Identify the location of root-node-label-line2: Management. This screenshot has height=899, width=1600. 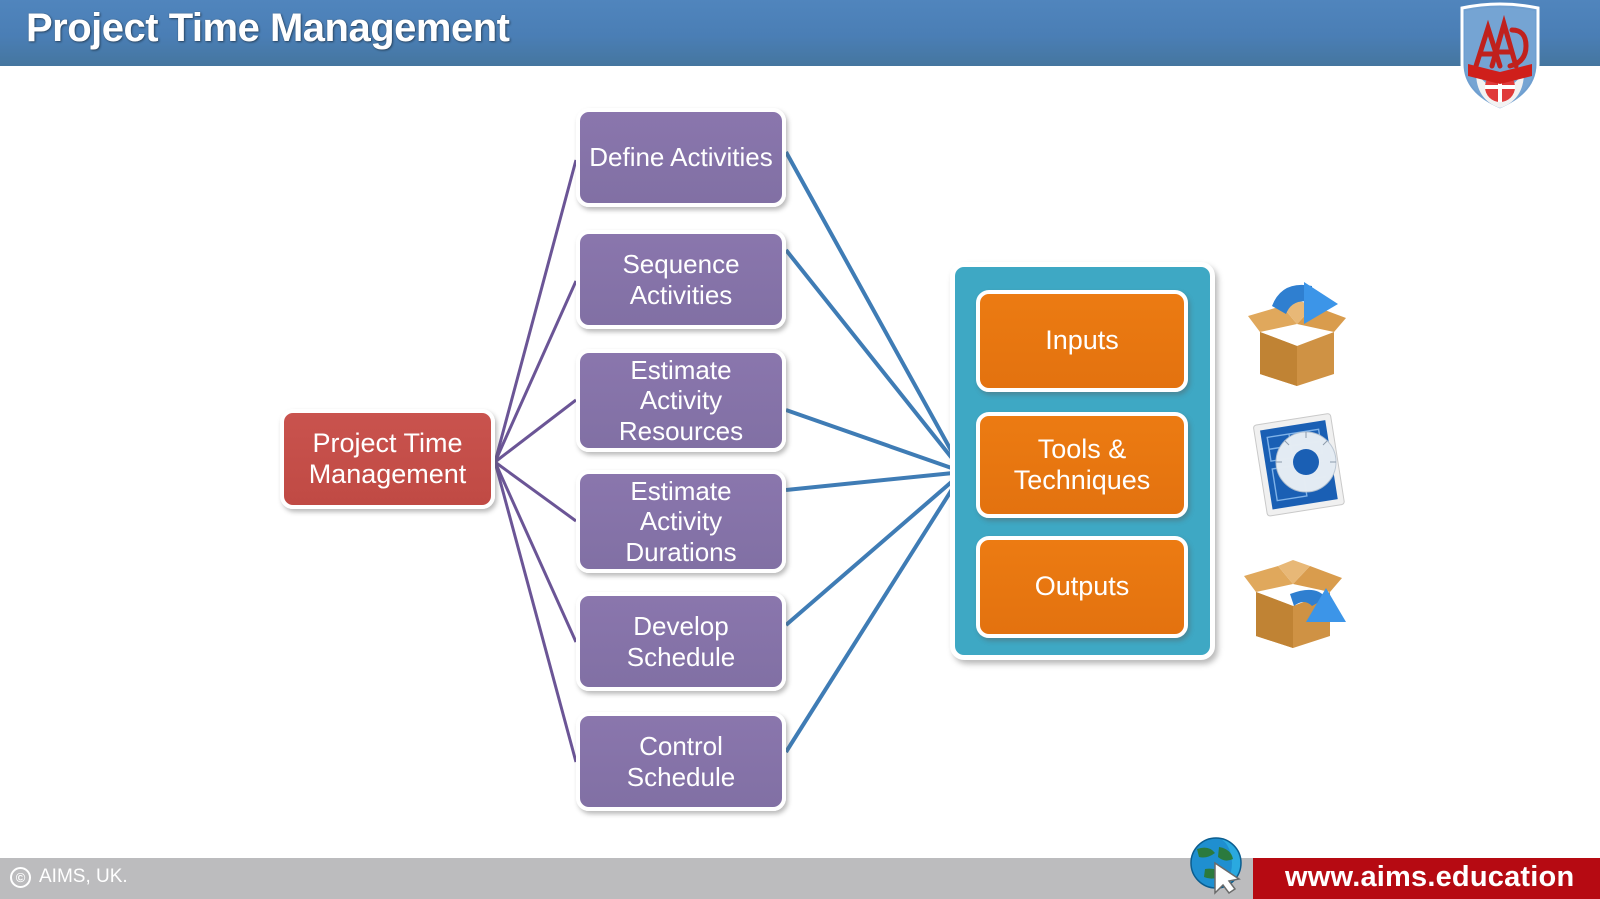
(387, 474).